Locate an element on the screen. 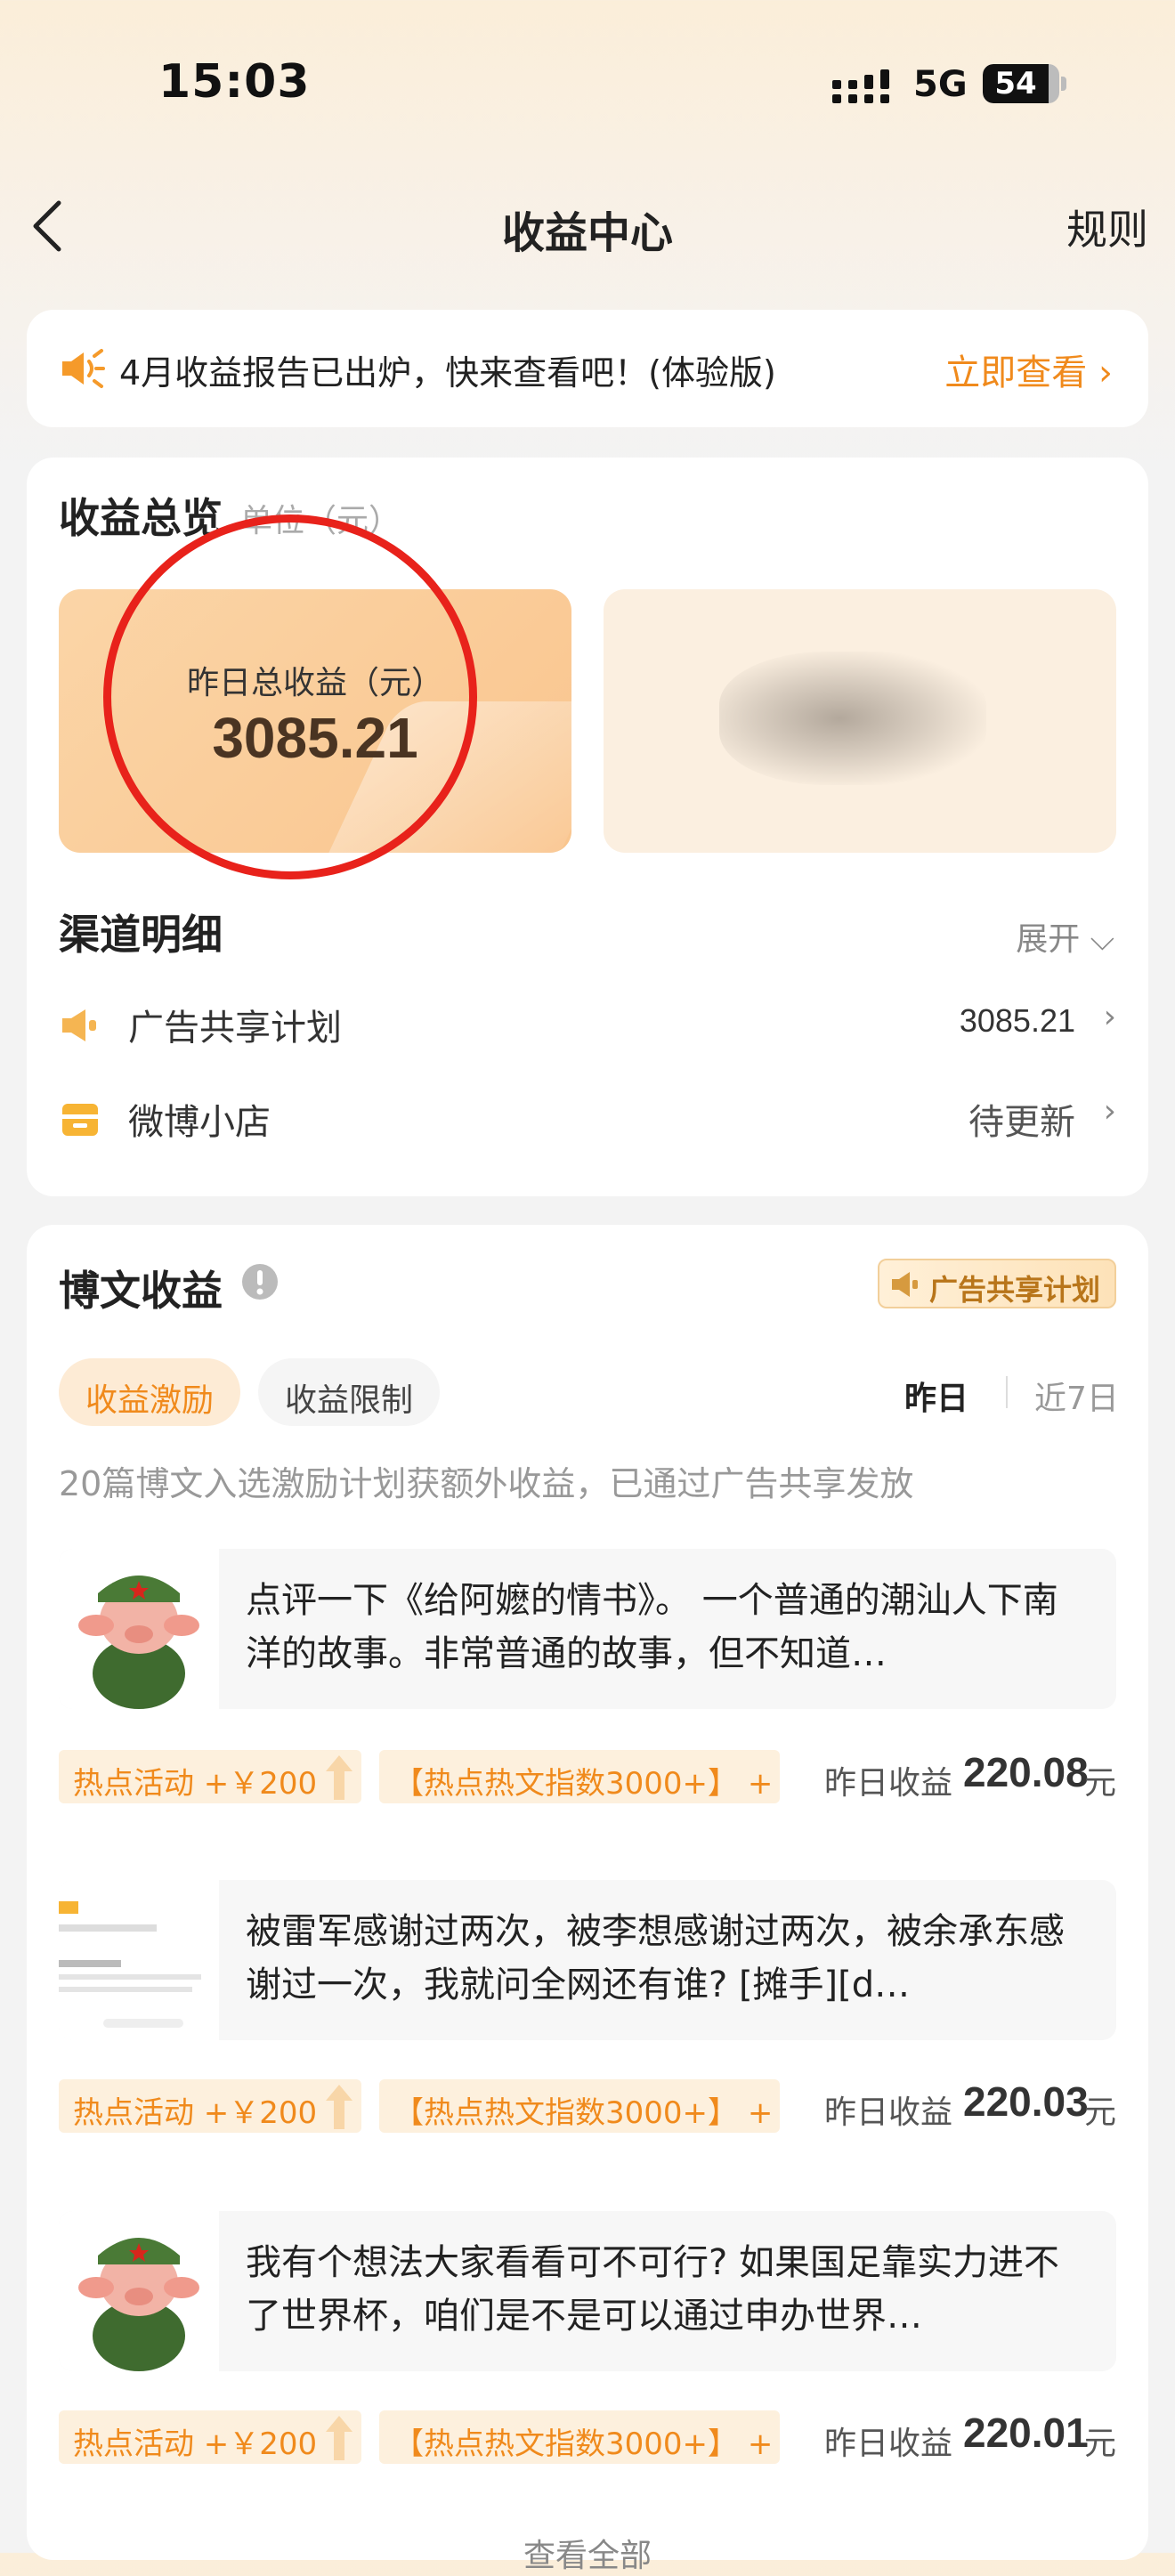  ad-share-badge: 广告共享计划 is located at coordinates (997, 1284).